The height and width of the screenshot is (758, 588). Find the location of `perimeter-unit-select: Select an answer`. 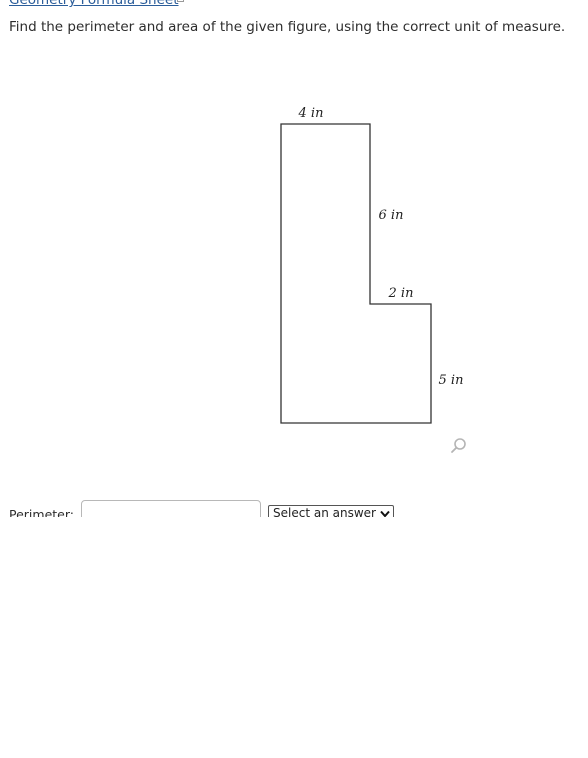

perimeter-unit-select: Select an answer is located at coordinates (331, 511).